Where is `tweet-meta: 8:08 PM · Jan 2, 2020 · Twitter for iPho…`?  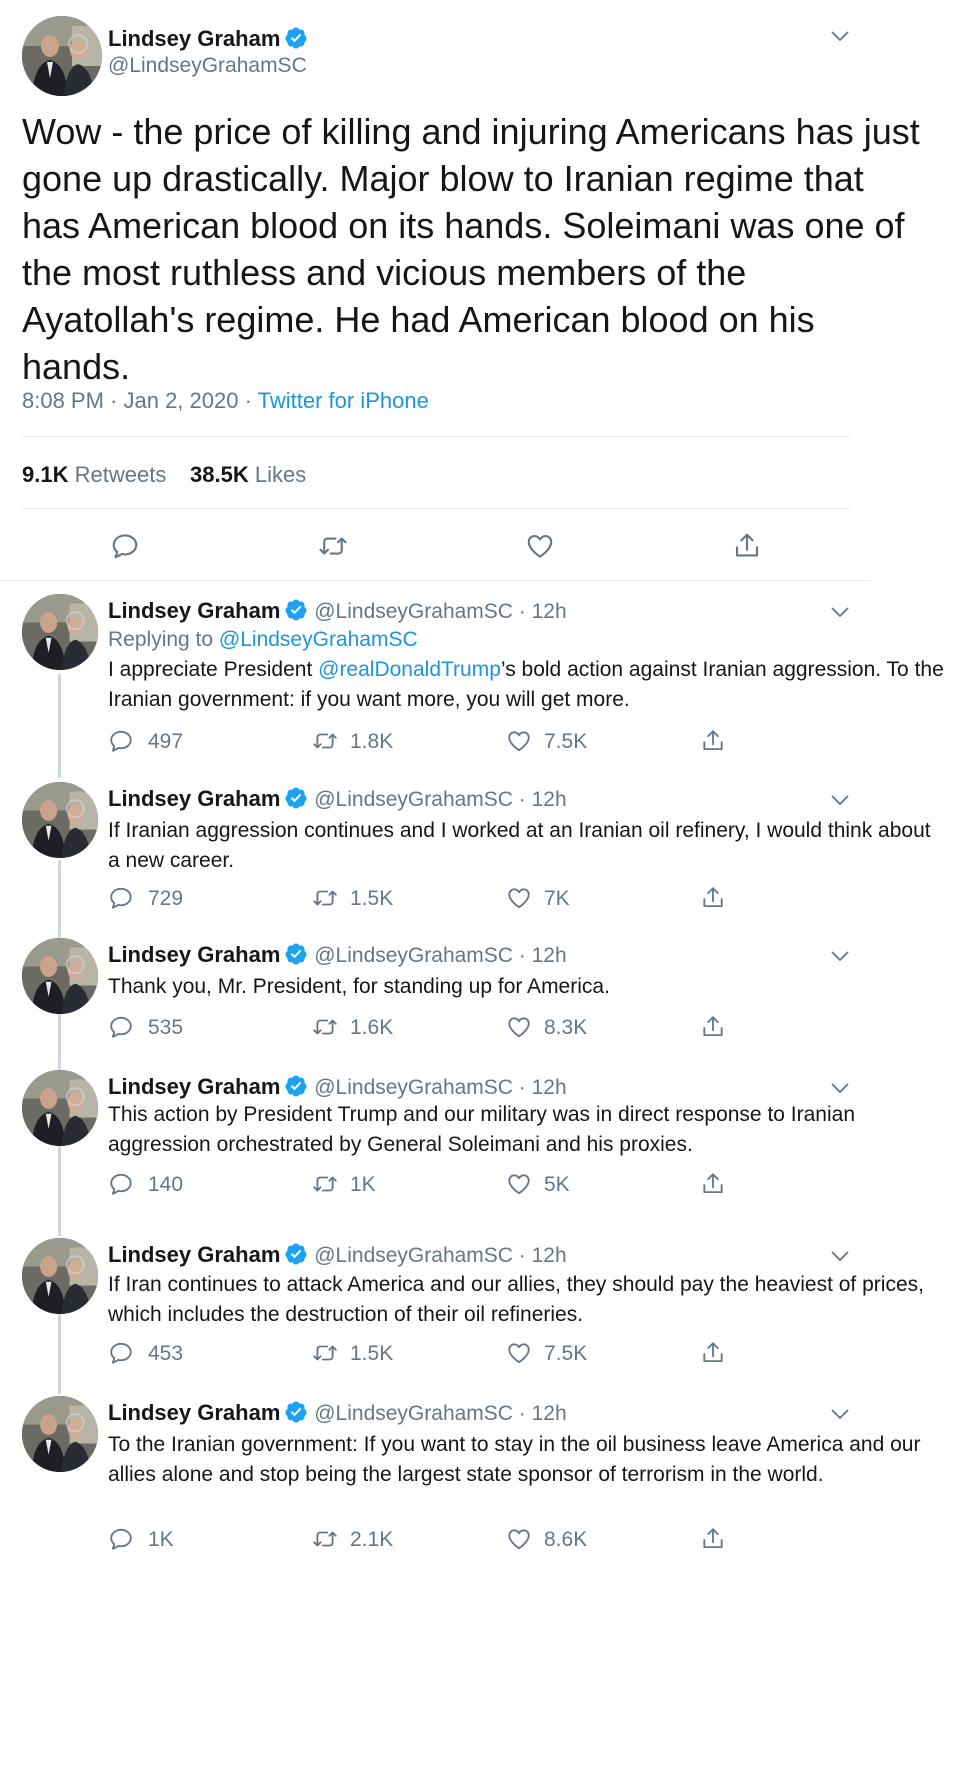
tweet-meta: 8:08 PM · Jan 2, 2020 · Twitter for iPho… is located at coordinates (225, 401).